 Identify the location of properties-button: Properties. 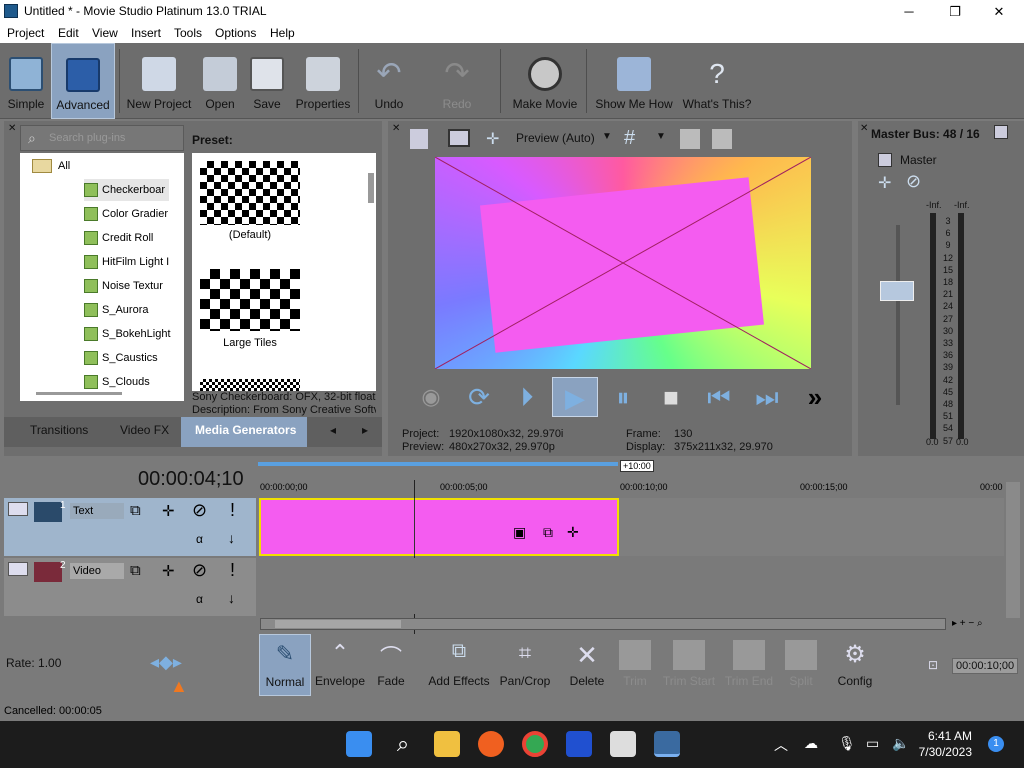
(323, 81).